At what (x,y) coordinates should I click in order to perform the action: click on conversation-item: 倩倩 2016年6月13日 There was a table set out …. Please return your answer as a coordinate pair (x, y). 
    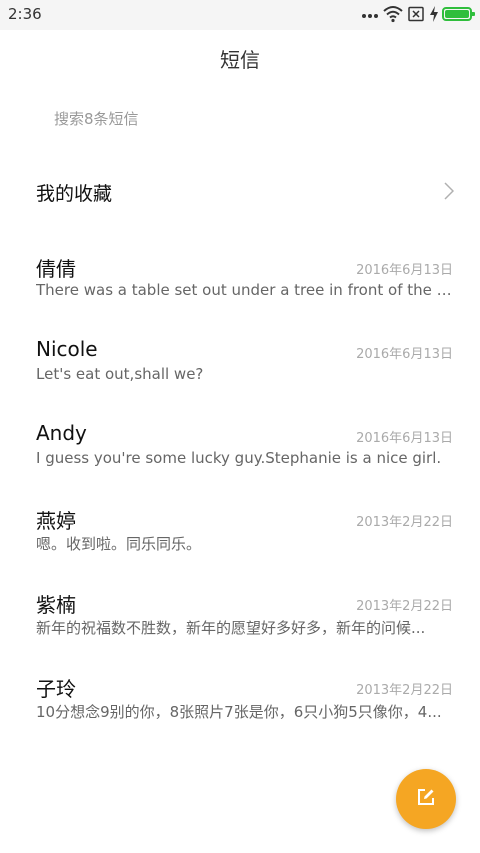
    Looking at the image, I should click on (240, 282).